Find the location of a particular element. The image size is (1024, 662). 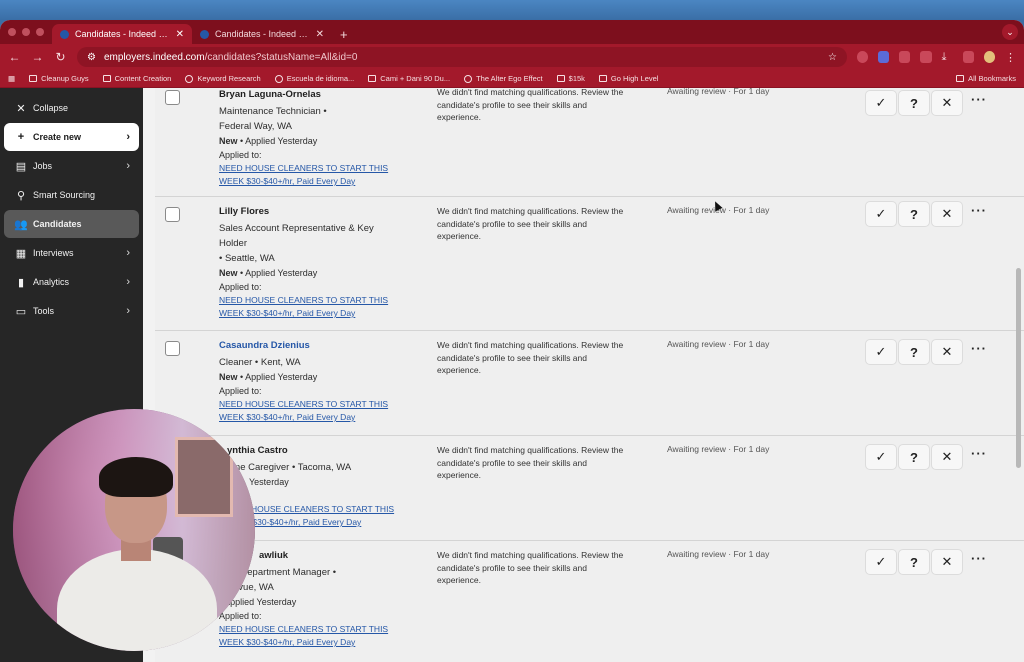

candidate-status: New • Applied Yesterday is located at coordinates (268, 141).